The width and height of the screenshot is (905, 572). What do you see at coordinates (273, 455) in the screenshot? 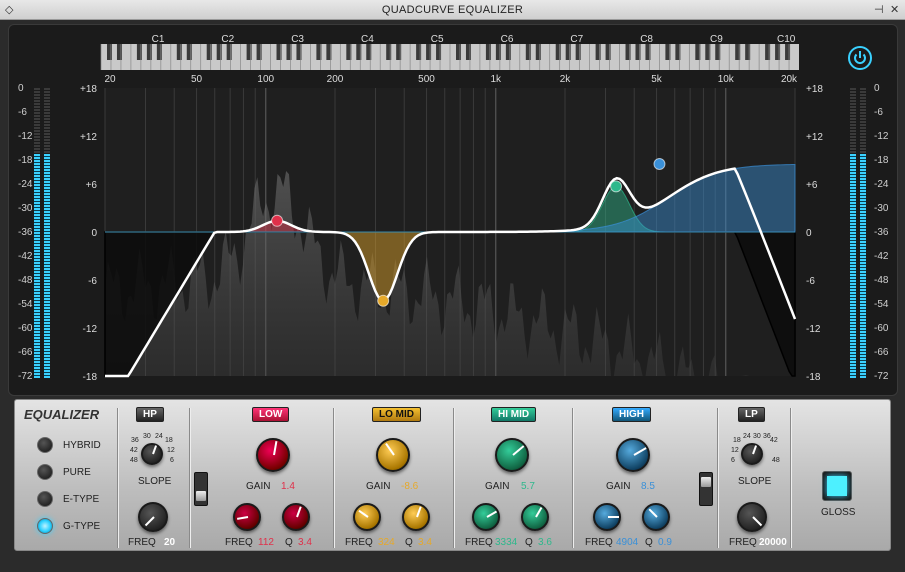
I see `low-gain-knob` at bounding box center [273, 455].